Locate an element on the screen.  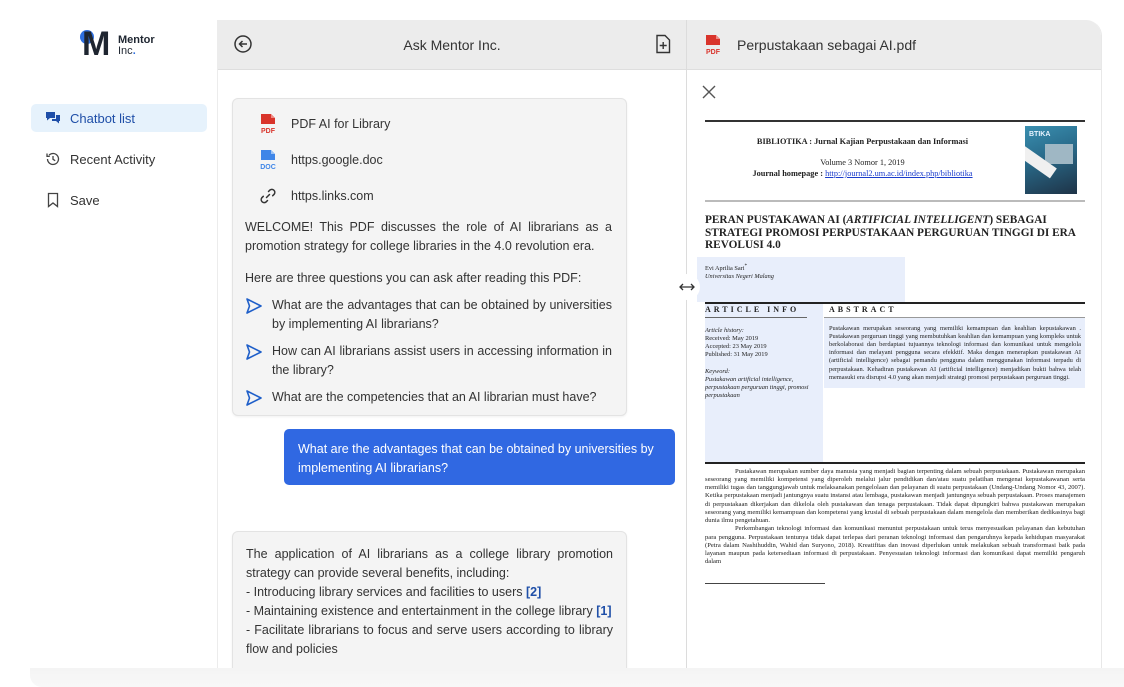
bottom-edge is located at coordinates (577, 677).